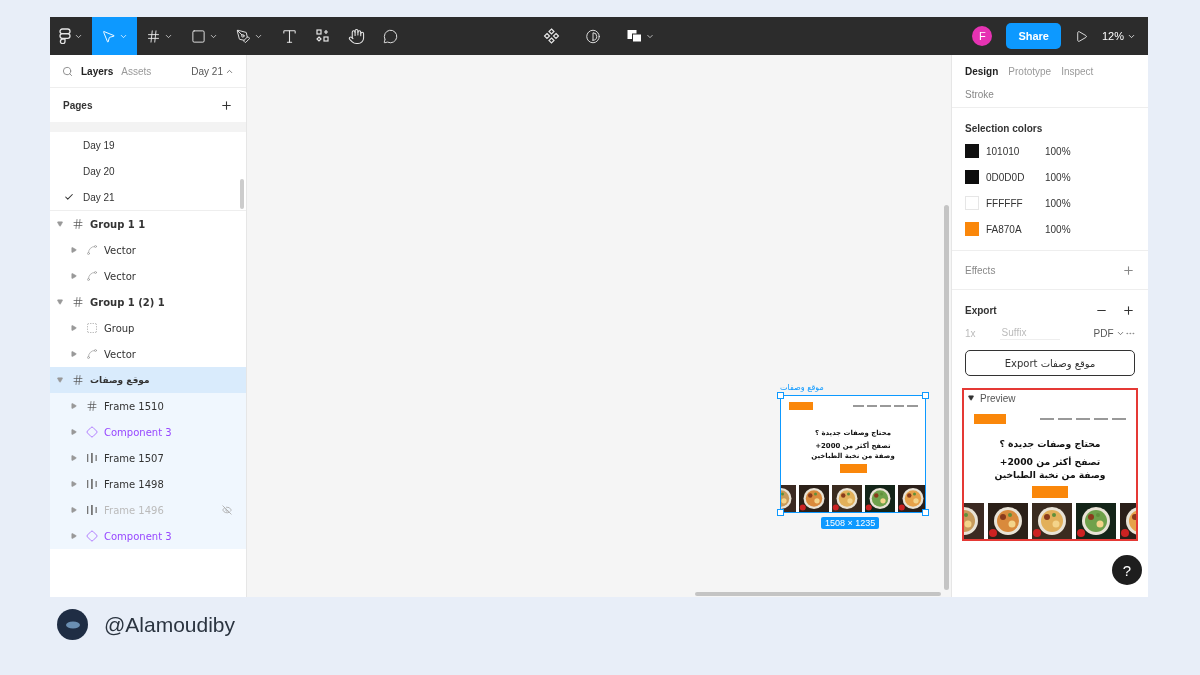 This screenshot has height=675, width=1200. I want to click on resources-icon, so click(323, 36).